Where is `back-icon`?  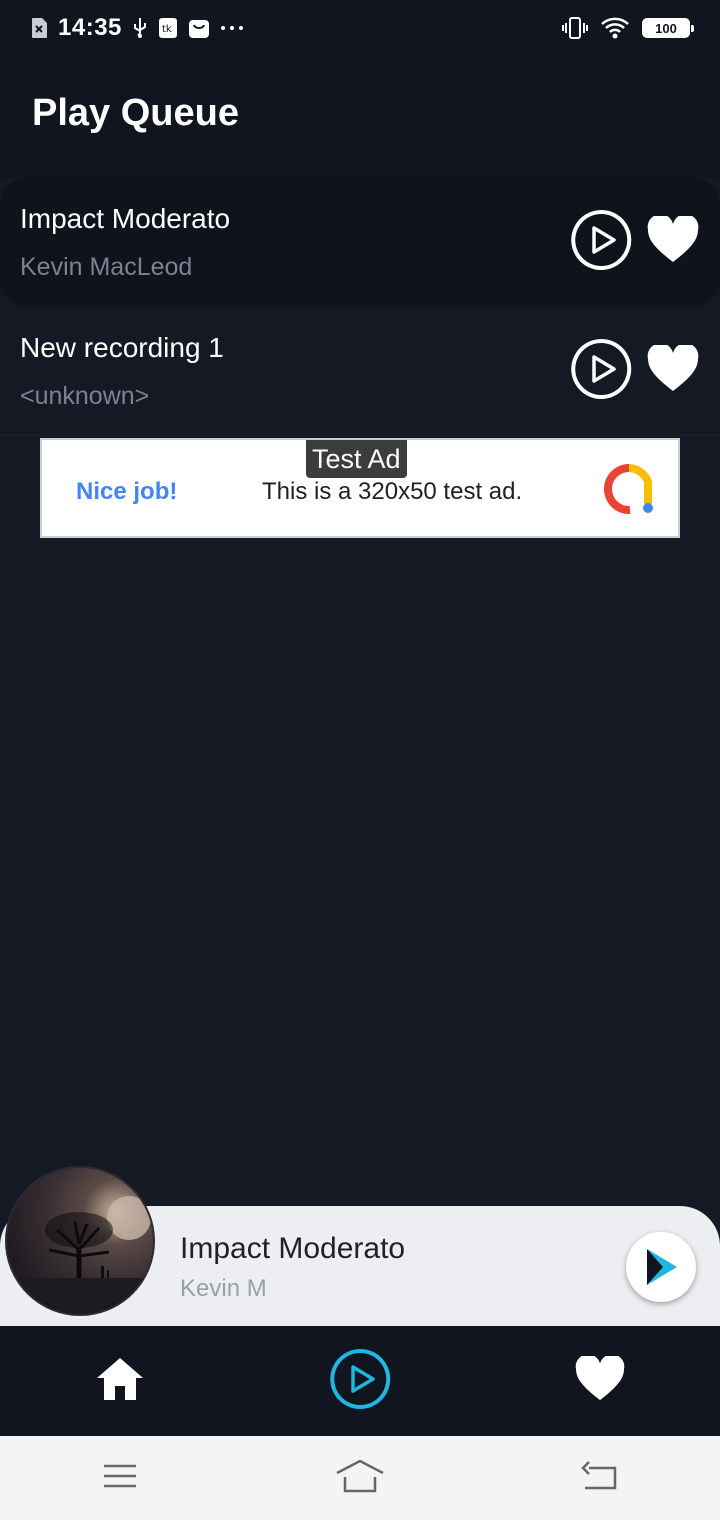 back-icon is located at coordinates (600, 1478).